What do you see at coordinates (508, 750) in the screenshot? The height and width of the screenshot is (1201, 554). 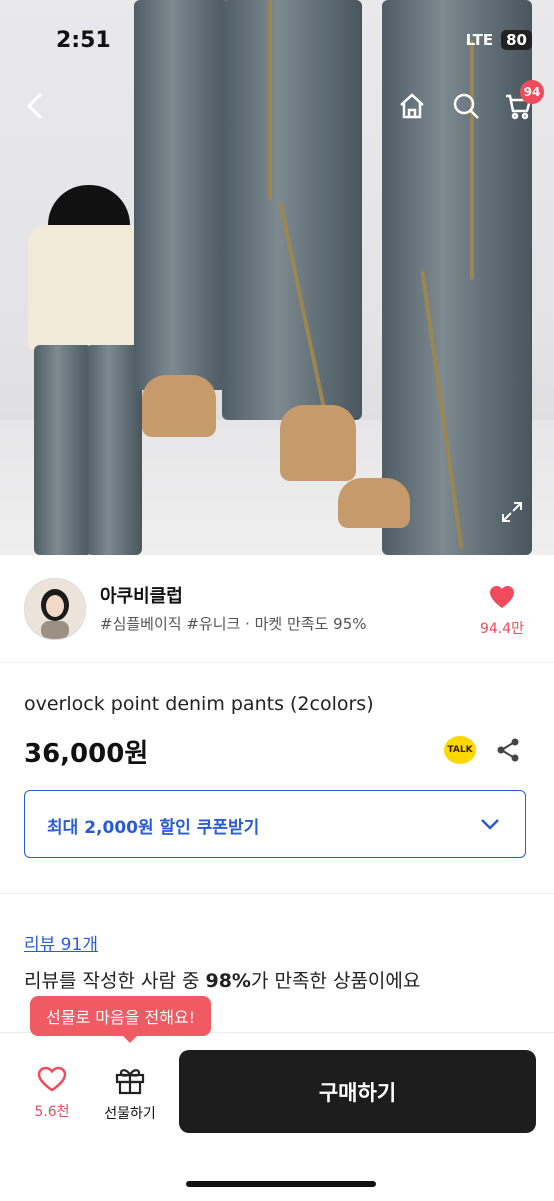 I see `share-icon` at bounding box center [508, 750].